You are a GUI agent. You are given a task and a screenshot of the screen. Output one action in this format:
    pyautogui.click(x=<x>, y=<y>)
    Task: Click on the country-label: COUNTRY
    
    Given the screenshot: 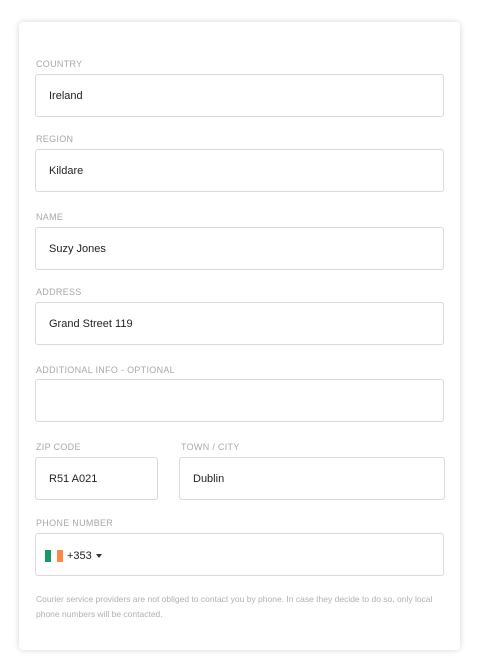 What is the action you would take?
    pyautogui.click(x=59, y=64)
    